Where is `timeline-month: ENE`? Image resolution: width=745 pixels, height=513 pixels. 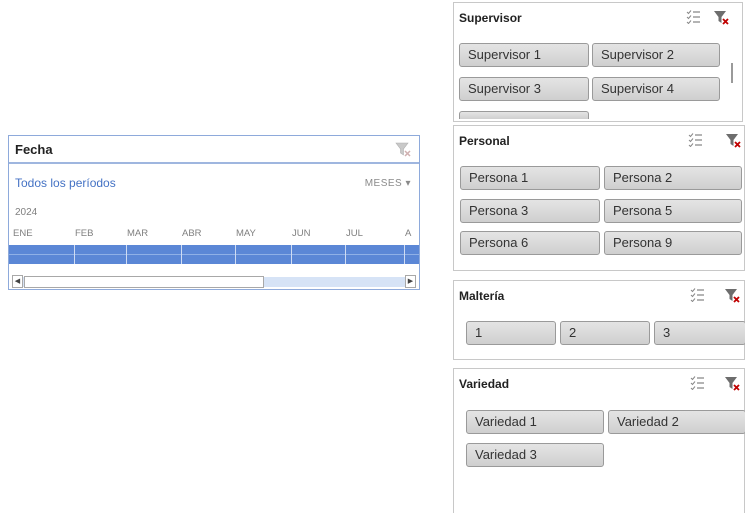 timeline-month: ENE is located at coordinates (23, 233).